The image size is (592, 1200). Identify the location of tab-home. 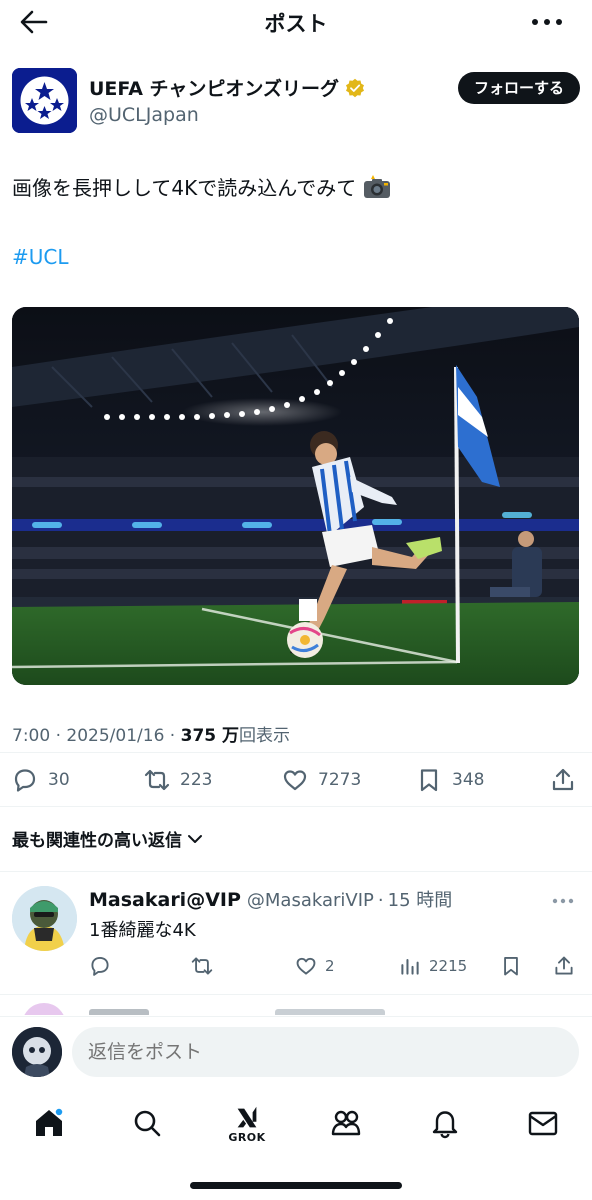
(49, 1123).